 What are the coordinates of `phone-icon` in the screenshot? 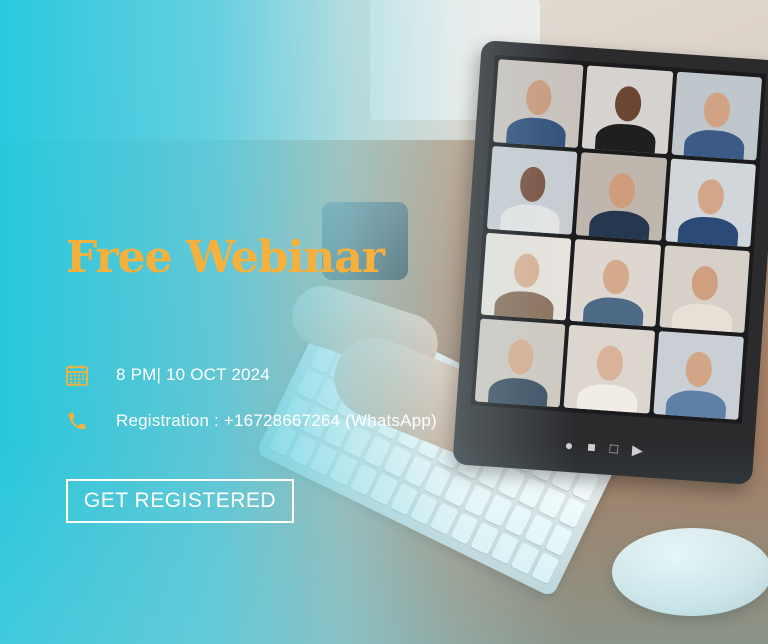 It's located at (77, 421).